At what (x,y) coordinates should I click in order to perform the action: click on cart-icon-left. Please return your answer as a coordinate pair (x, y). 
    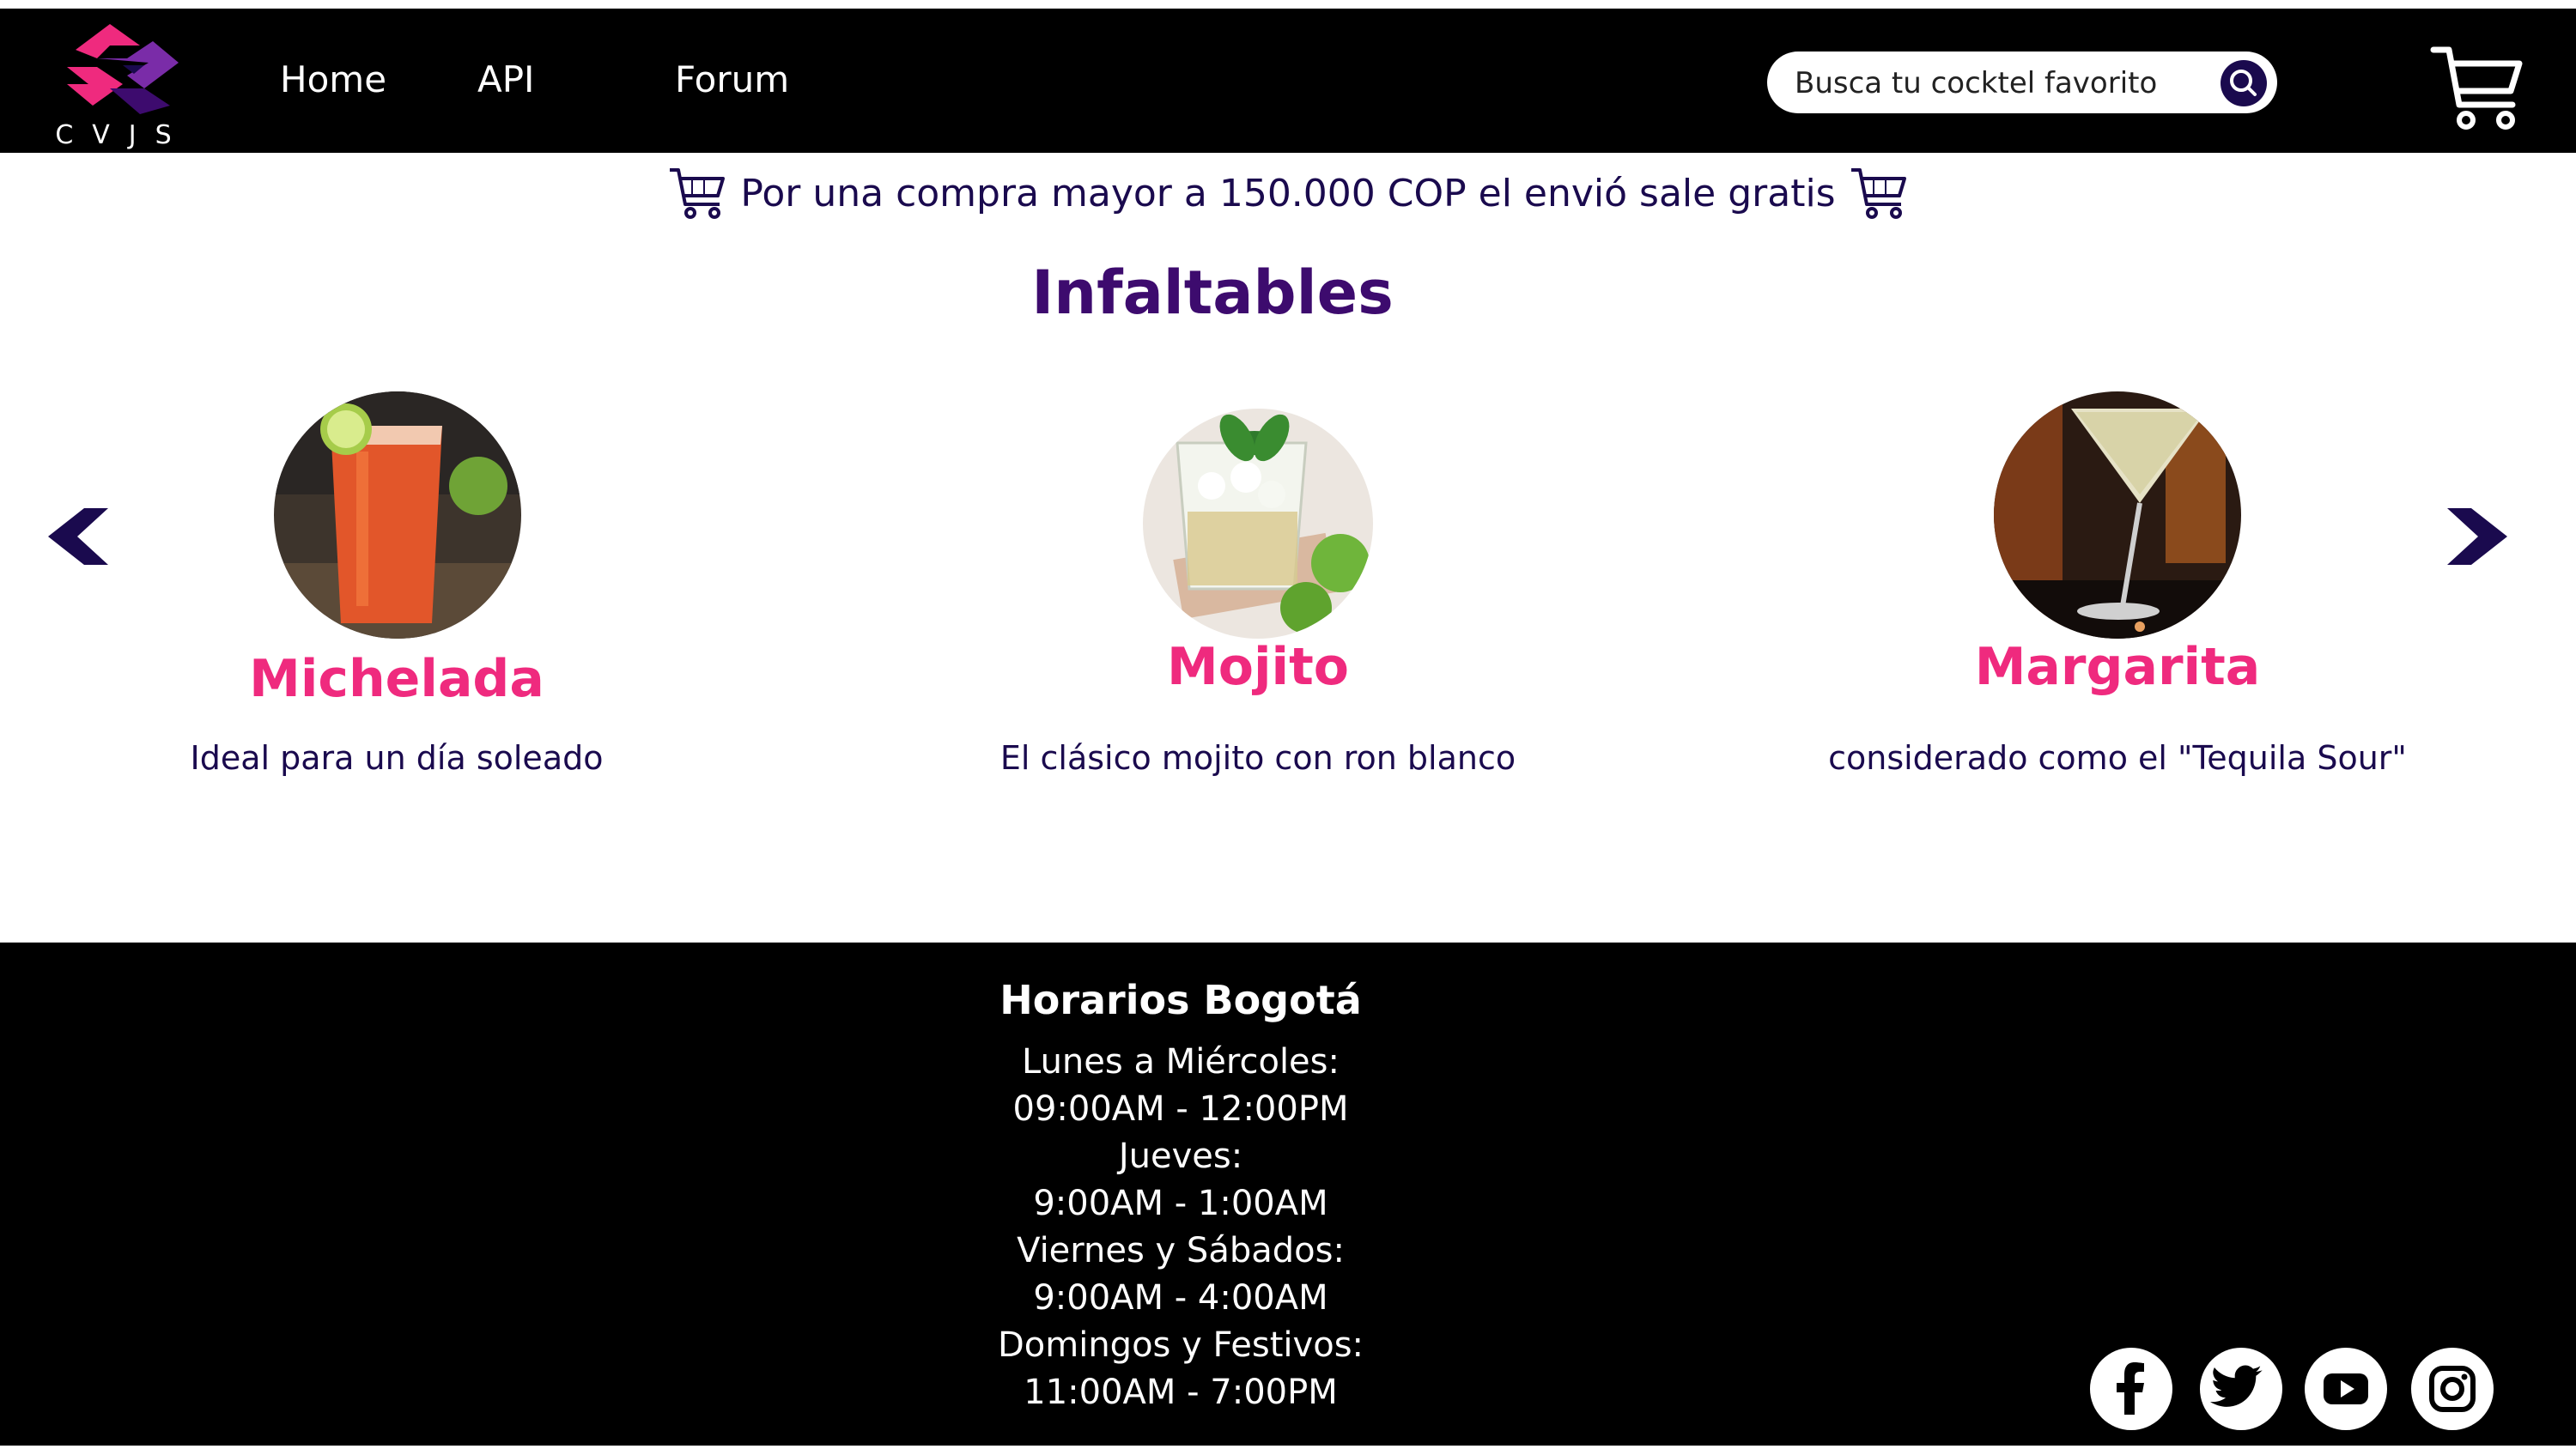
    Looking at the image, I should click on (698, 193).